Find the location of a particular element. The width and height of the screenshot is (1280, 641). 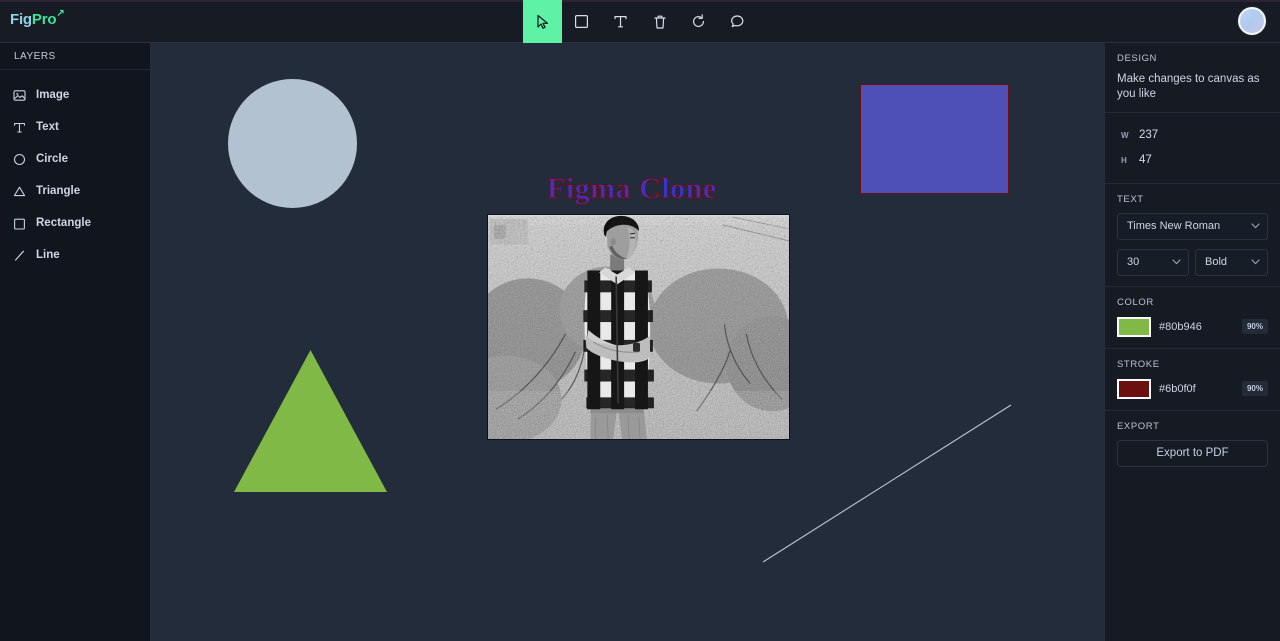

dimensions-section: W 237 H 47 is located at coordinates (1192, 148).